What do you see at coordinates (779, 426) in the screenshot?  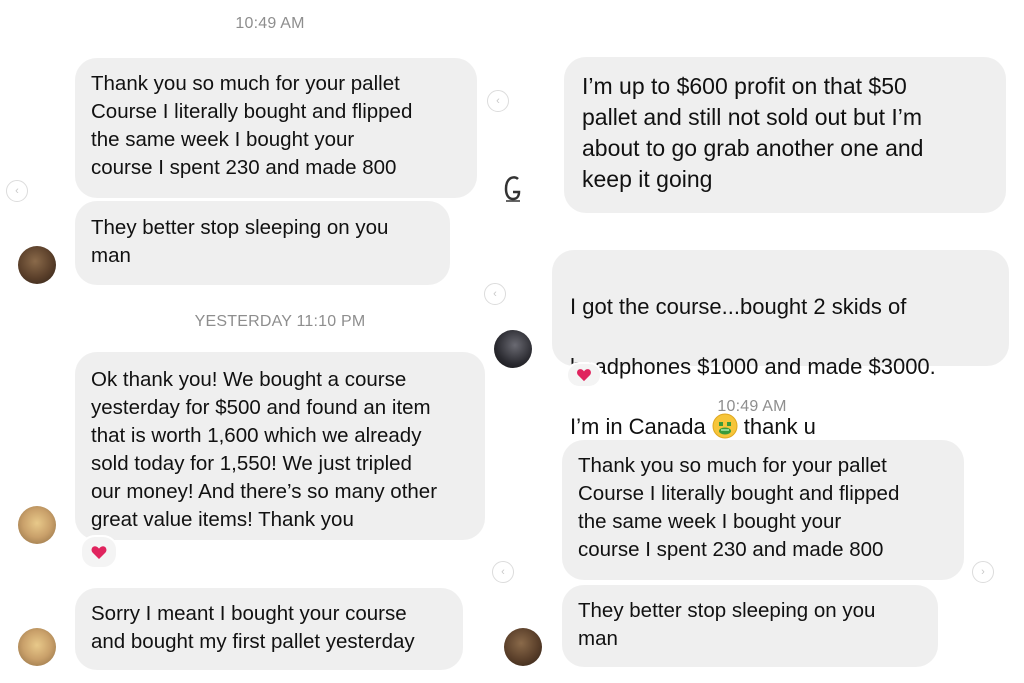 I see `message-text: thank u` at bounding box center [779, 426].